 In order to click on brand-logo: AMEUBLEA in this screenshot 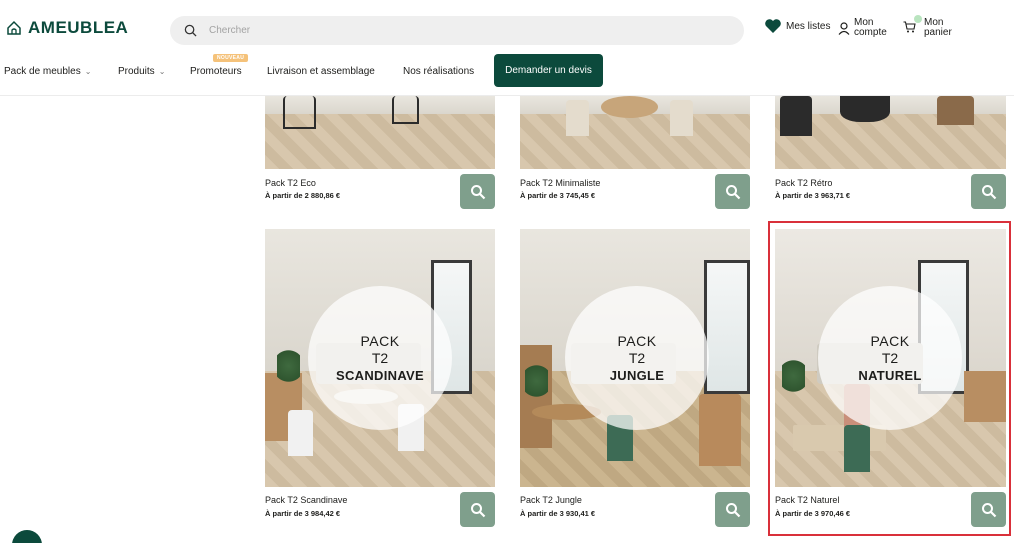, I will do `click(67, 28)`.